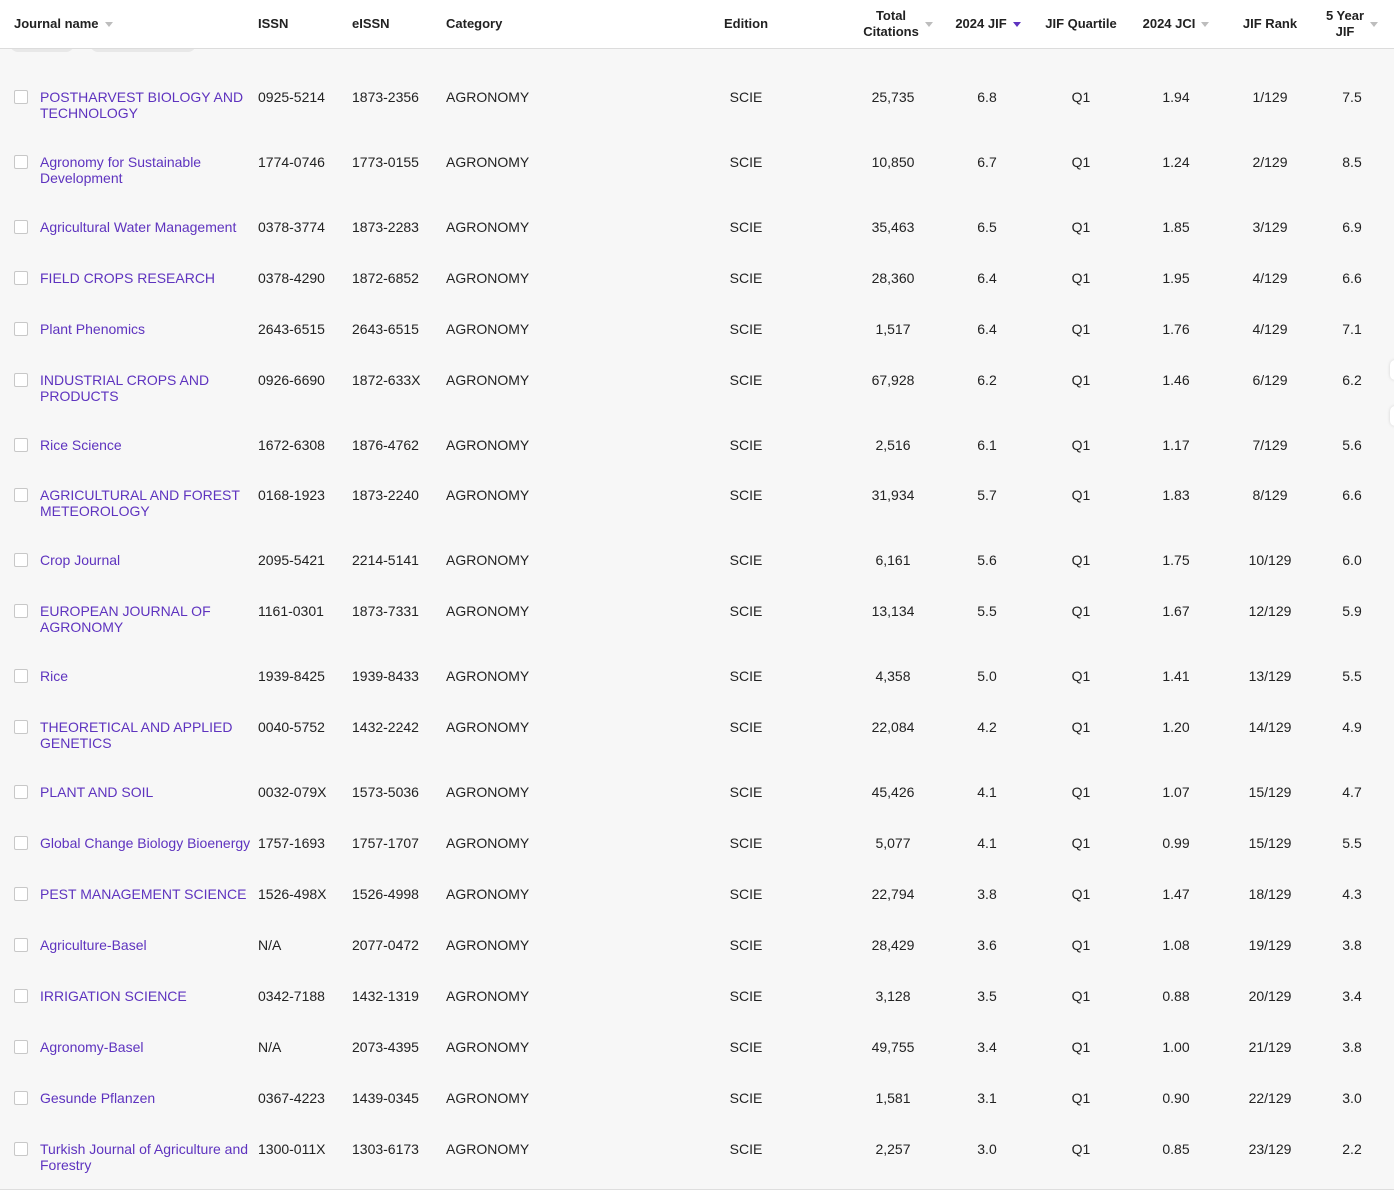 The image size is (1394, 1190). Describe the element at coordinates (149, 388) in the screenshot. I see `journal-name-link: INDUSTRIAL CROPS AND PRODUCTS` at that location.